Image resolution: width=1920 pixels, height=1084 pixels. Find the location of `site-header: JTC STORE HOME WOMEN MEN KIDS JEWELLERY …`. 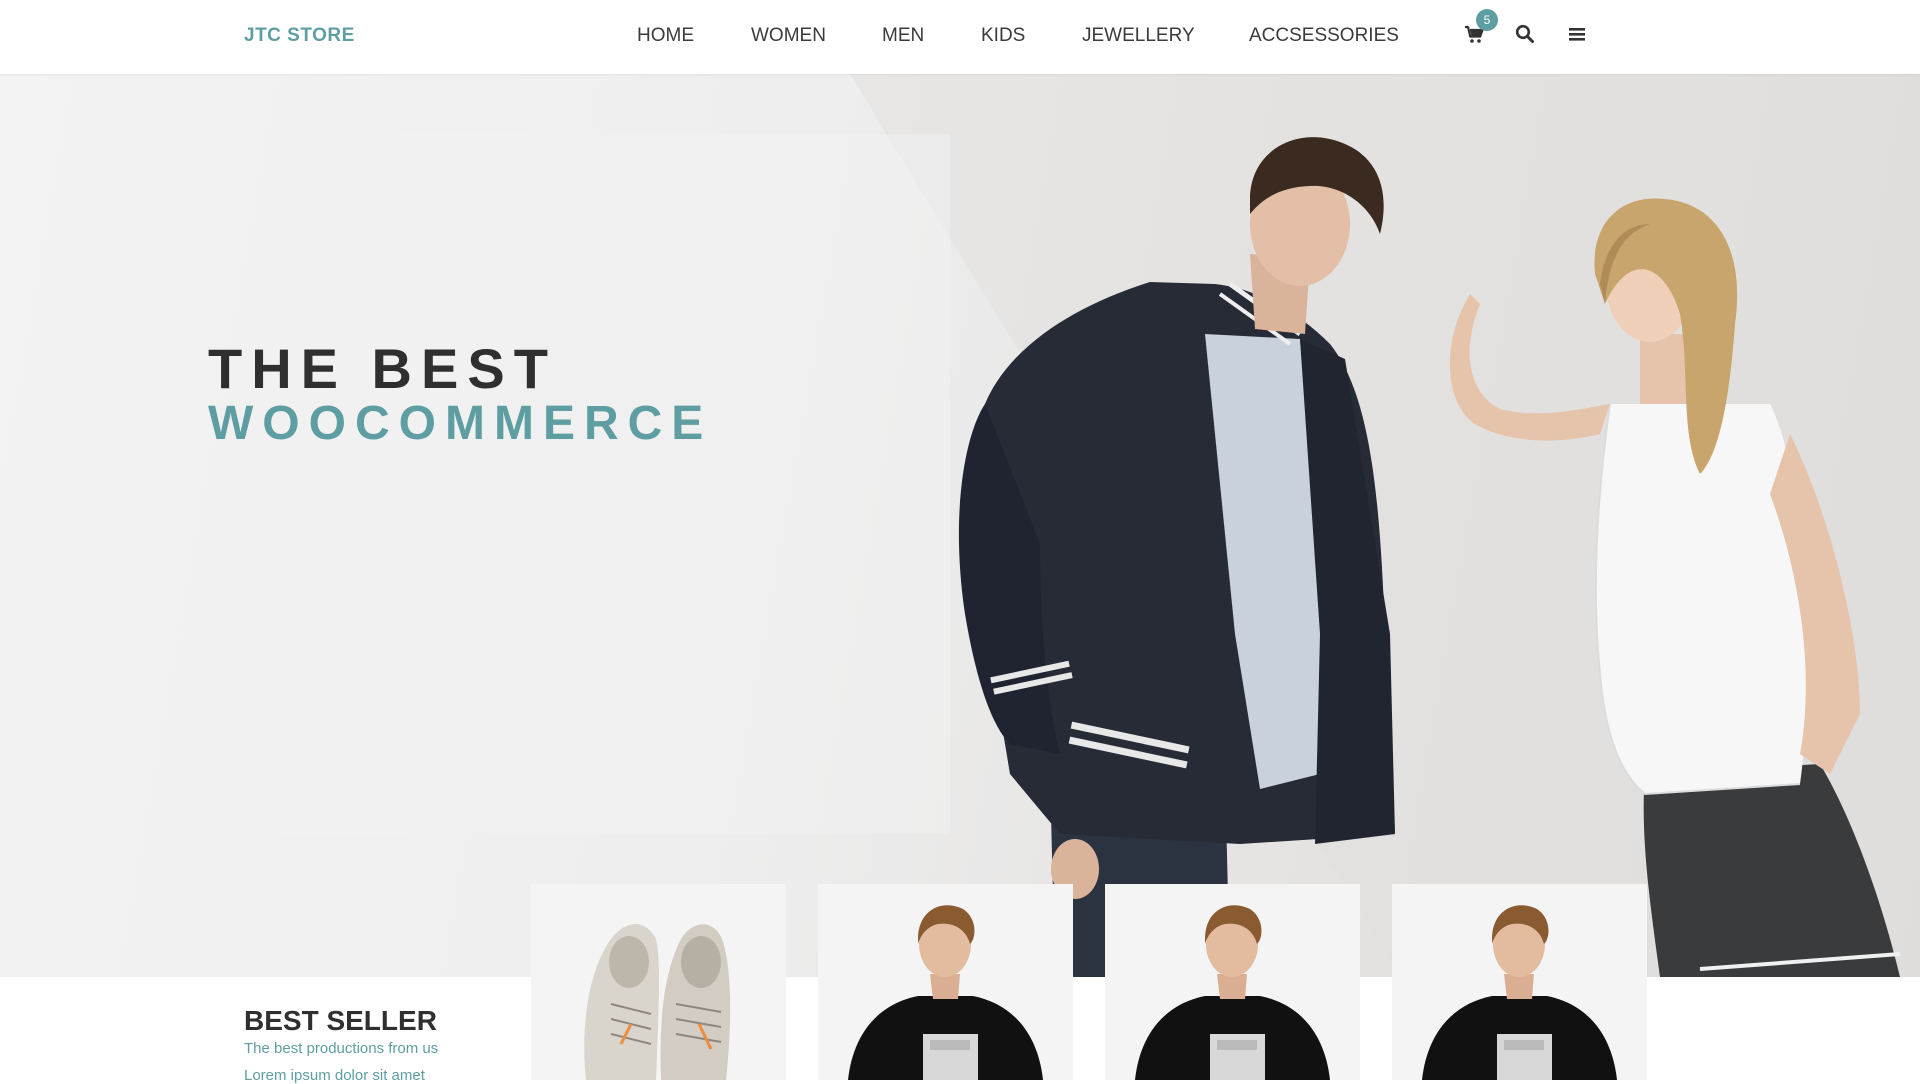

site-header: JTC STORE HOME WOMEN MEN KIDS JEWELLERY … is located at coordinates (960, 37).